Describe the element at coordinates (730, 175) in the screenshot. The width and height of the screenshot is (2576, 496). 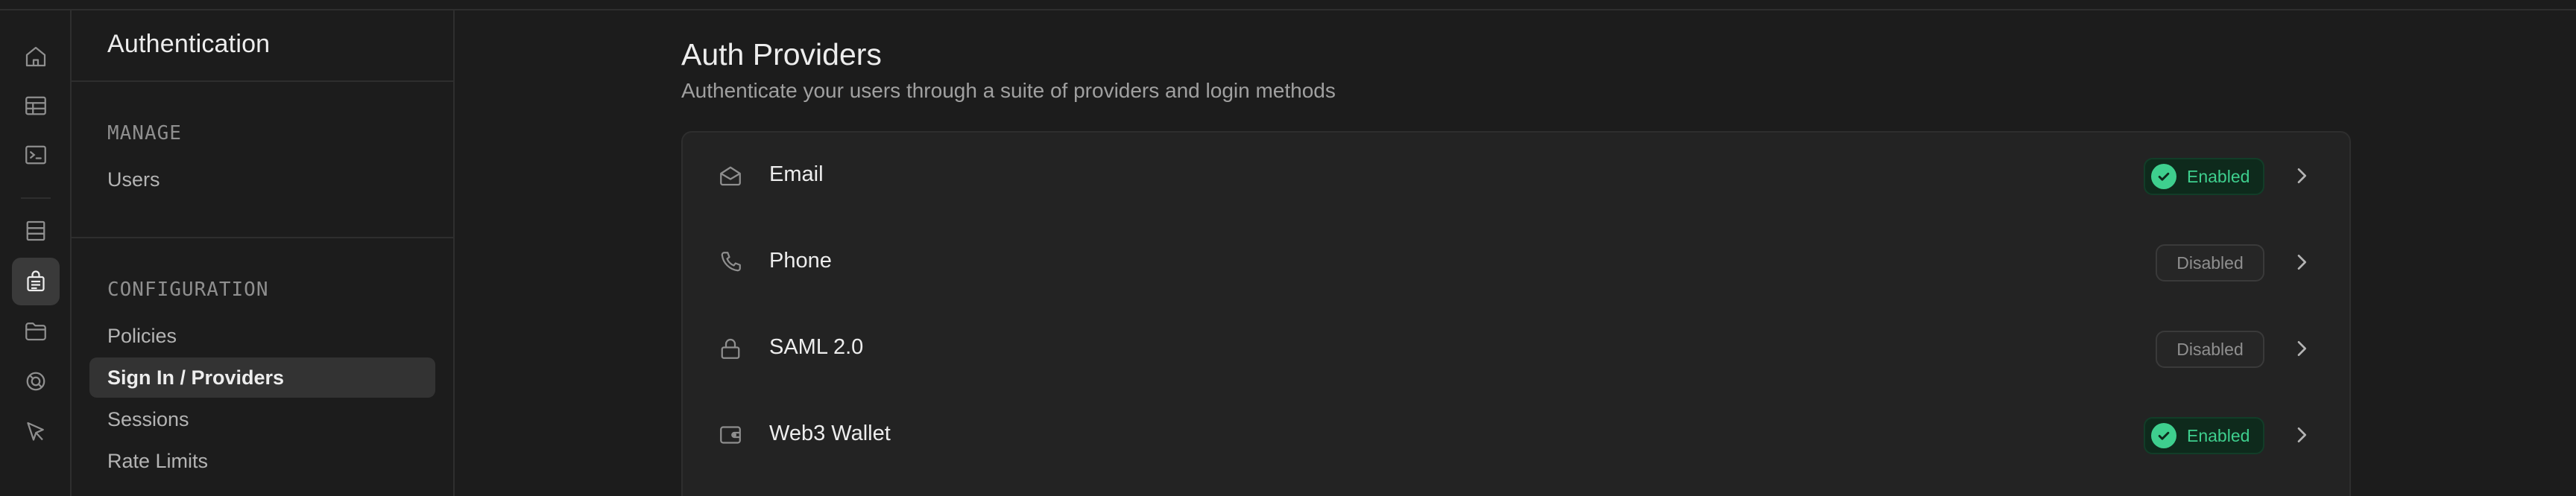
I see `email-icon` at that location.